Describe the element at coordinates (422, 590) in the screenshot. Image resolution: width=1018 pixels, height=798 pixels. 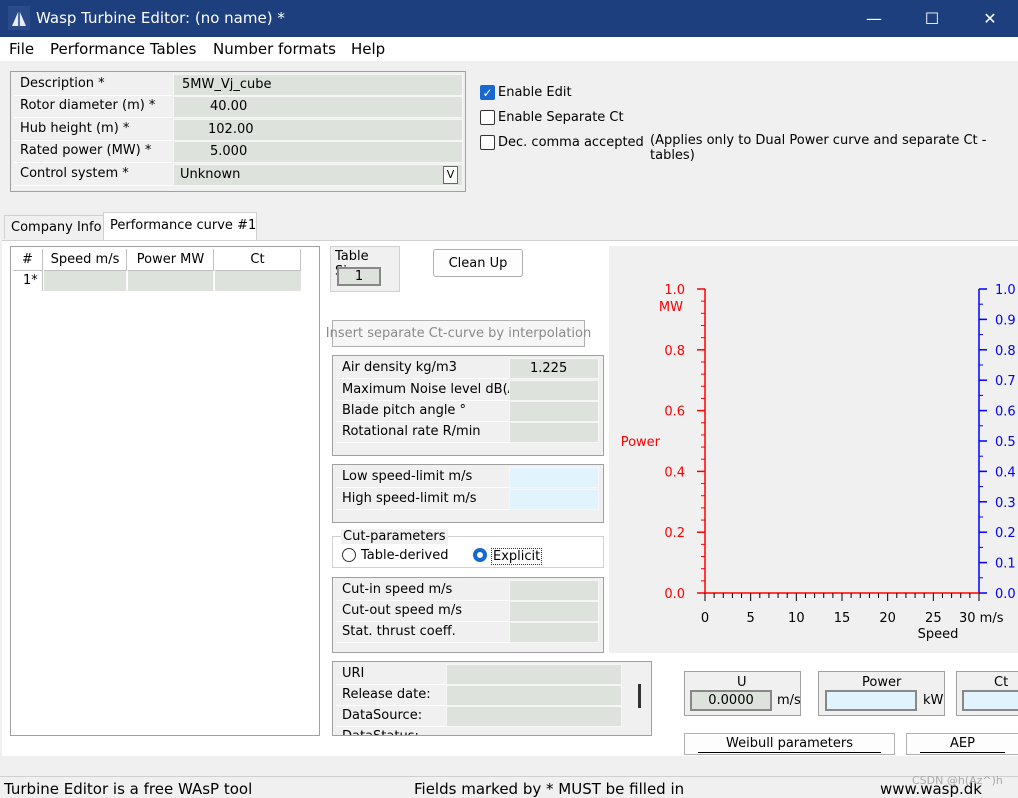
I see `cut-in-speed-label: Cut-in speed m/s` at that location.